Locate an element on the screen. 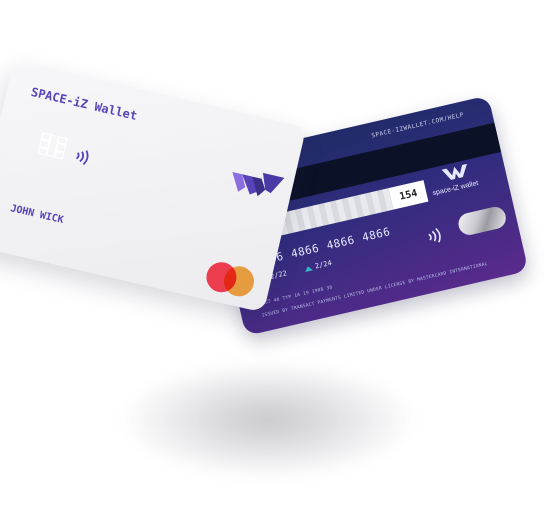 This screenshot has width=556, height=512. cardholder-name: JOHN WICK is located at coordinates (37, 215).